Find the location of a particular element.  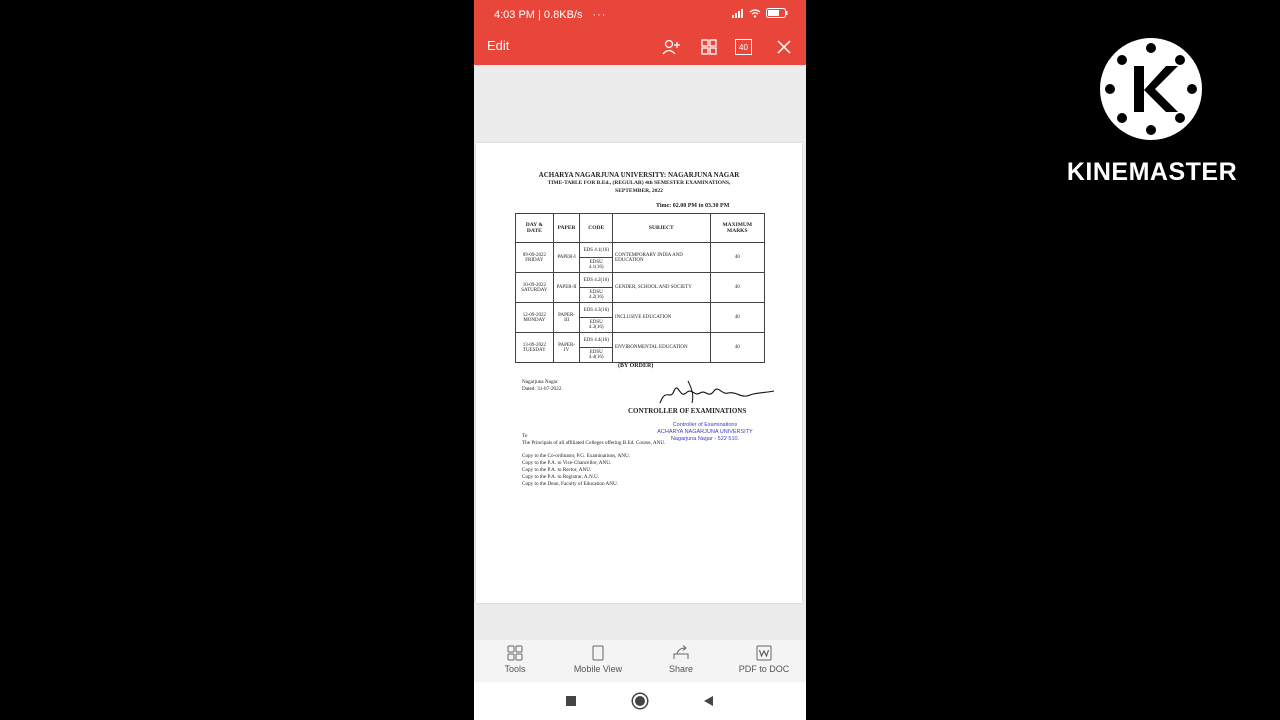

row-code: EDSU 4.3(16) is located at coordinates (596, 325).